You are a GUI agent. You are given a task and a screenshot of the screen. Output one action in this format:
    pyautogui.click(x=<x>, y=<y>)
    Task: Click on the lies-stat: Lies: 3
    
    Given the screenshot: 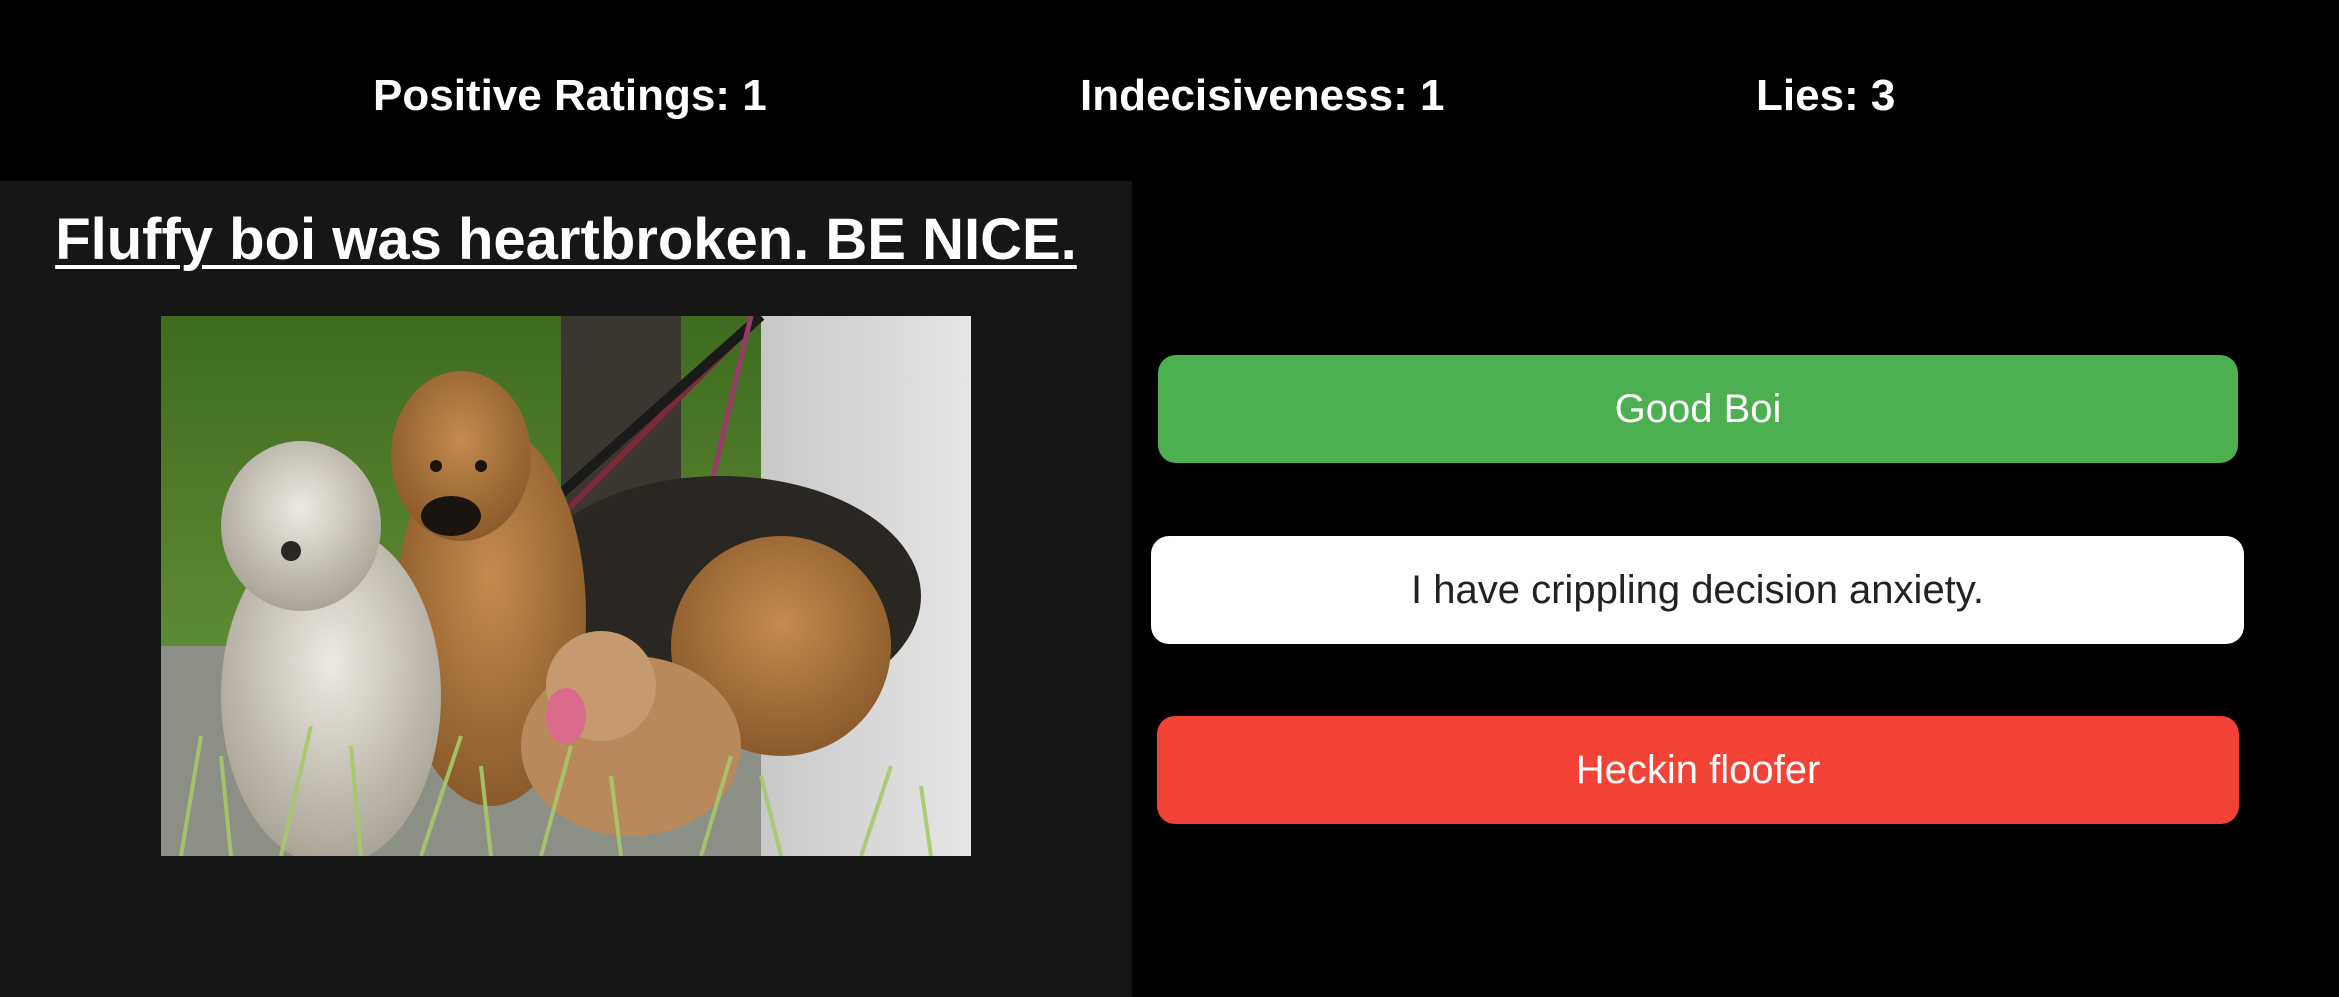 What is the action you would take?
    pyautogui.click(x=1826, y=95)
    